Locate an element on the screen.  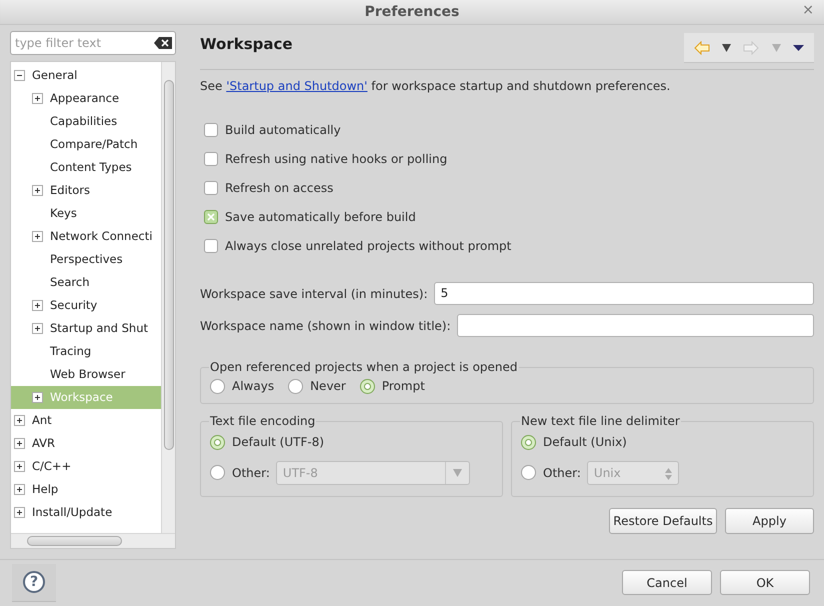
tree-item: Startup and Shut is located at coordinates (86, 328).